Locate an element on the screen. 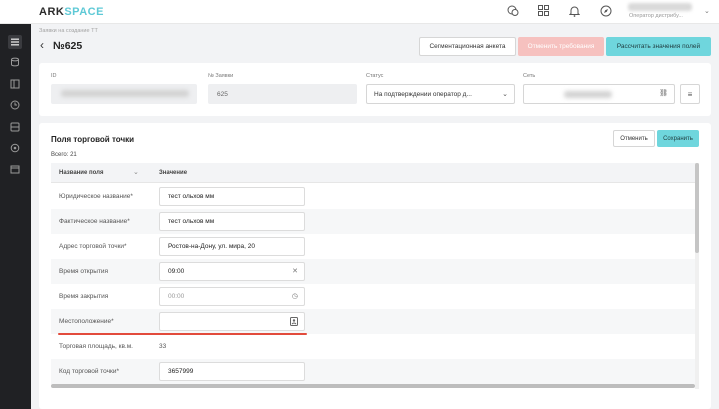 Image resolution: width=719 pixels, height=409 pixels. app-logo: ARKSPACE is located at coordinates (71, 12).